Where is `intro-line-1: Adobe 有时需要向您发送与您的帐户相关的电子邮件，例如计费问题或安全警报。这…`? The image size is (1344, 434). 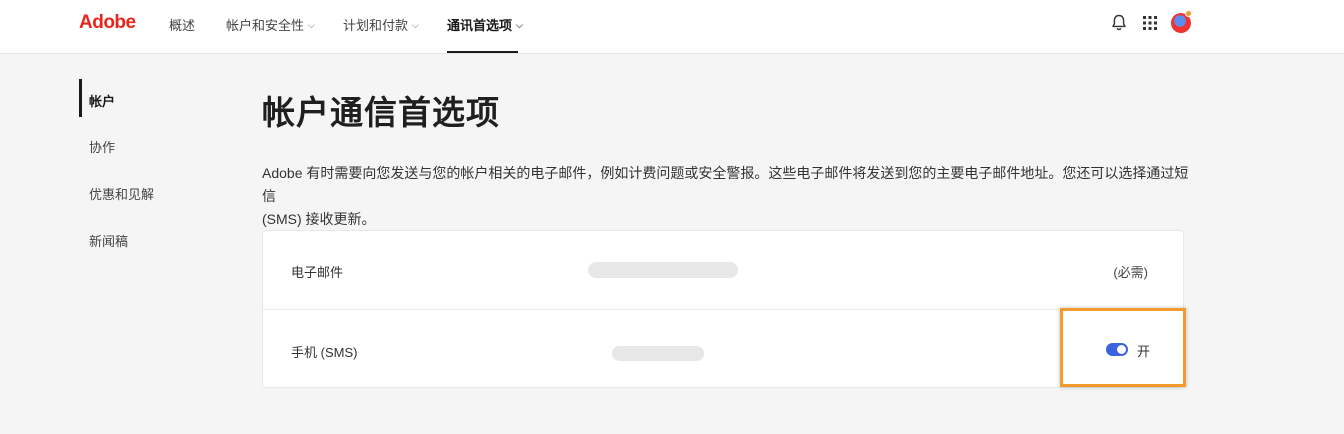 intro-line-1: Adobe 有时需要向您发送与您的帐户相关的电子邮件，例如计费问题或安全警报。这… is located at coordinates (725, 184).